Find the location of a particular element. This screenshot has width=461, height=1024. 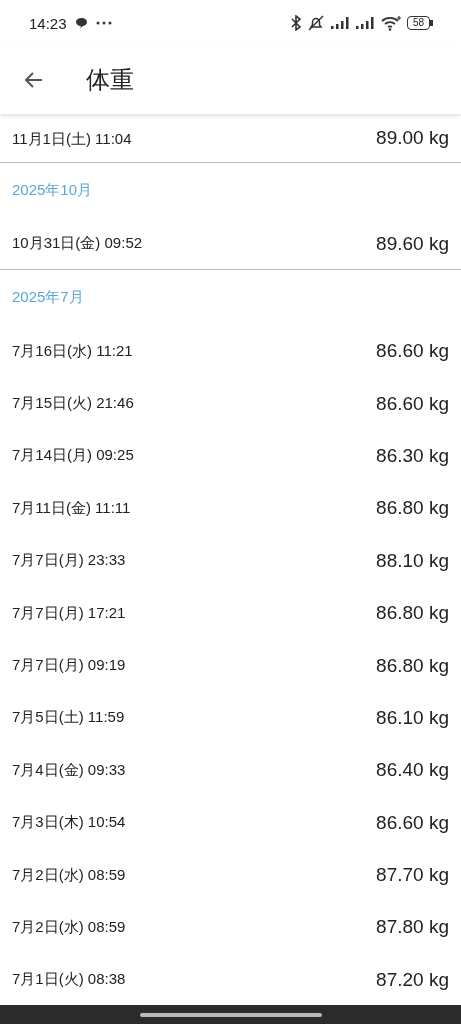

entry-weight: 89.00 kg is located at coordinates (412, 138).